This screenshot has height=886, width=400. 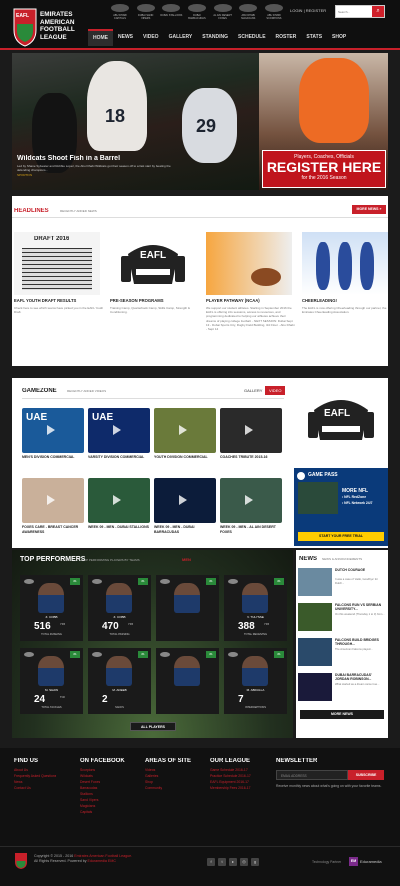 What do you see at coordinates (119, 681) in the screenshot?
I see `performer-card: #1 M. ADEEB 2 SACKS` at bounding box center [119, 681].